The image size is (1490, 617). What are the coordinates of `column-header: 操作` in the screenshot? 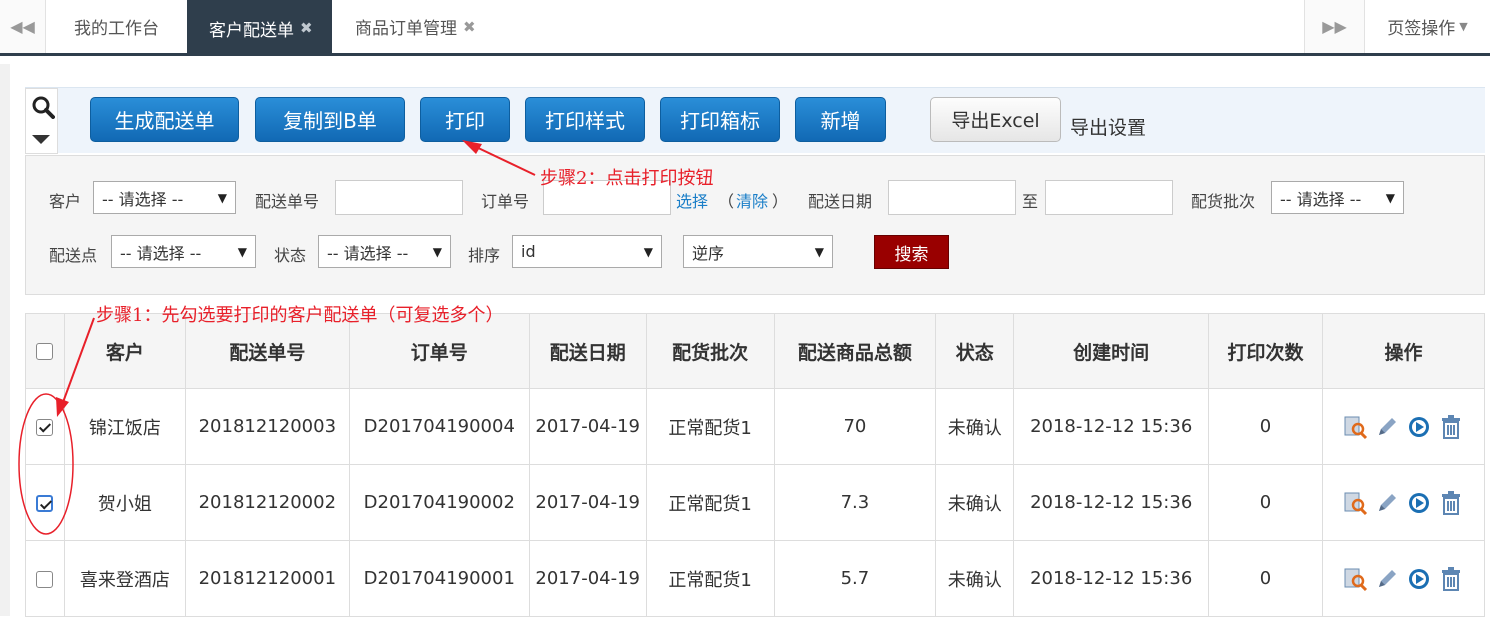 It's located at (1403, 351).